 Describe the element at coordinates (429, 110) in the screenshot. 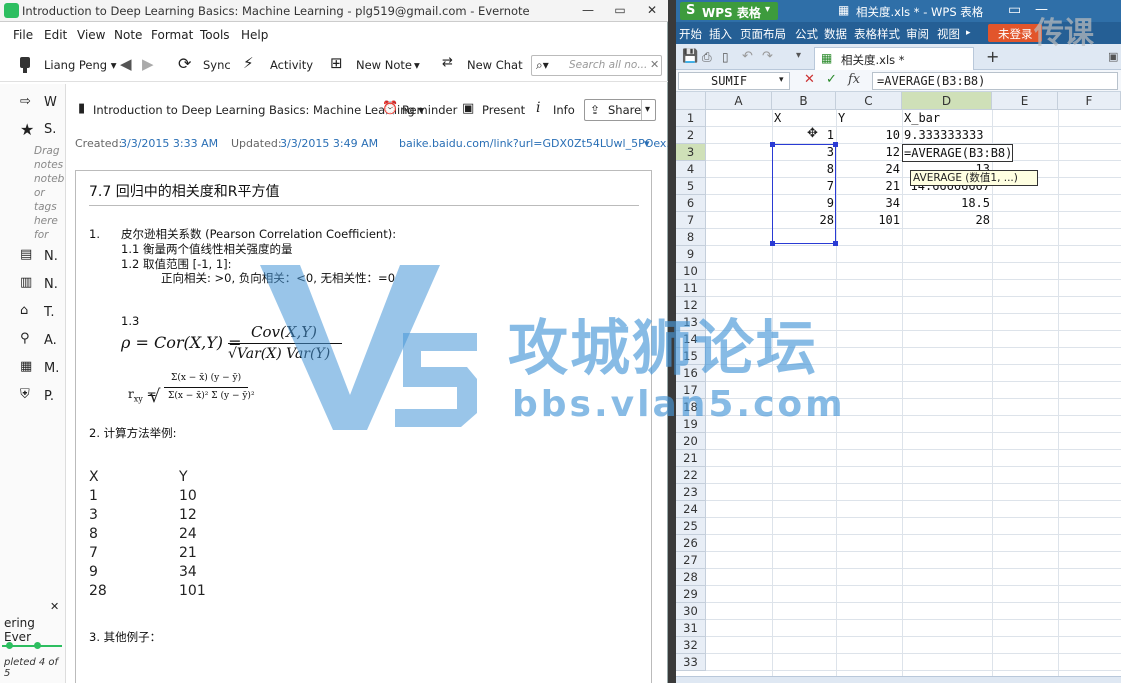

I see `reminder-button: Reminder` at that location.